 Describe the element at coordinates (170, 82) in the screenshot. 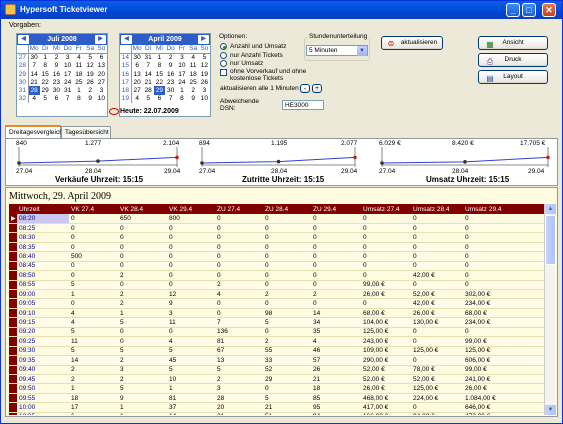

I see `calendar-day: 23` at that location.